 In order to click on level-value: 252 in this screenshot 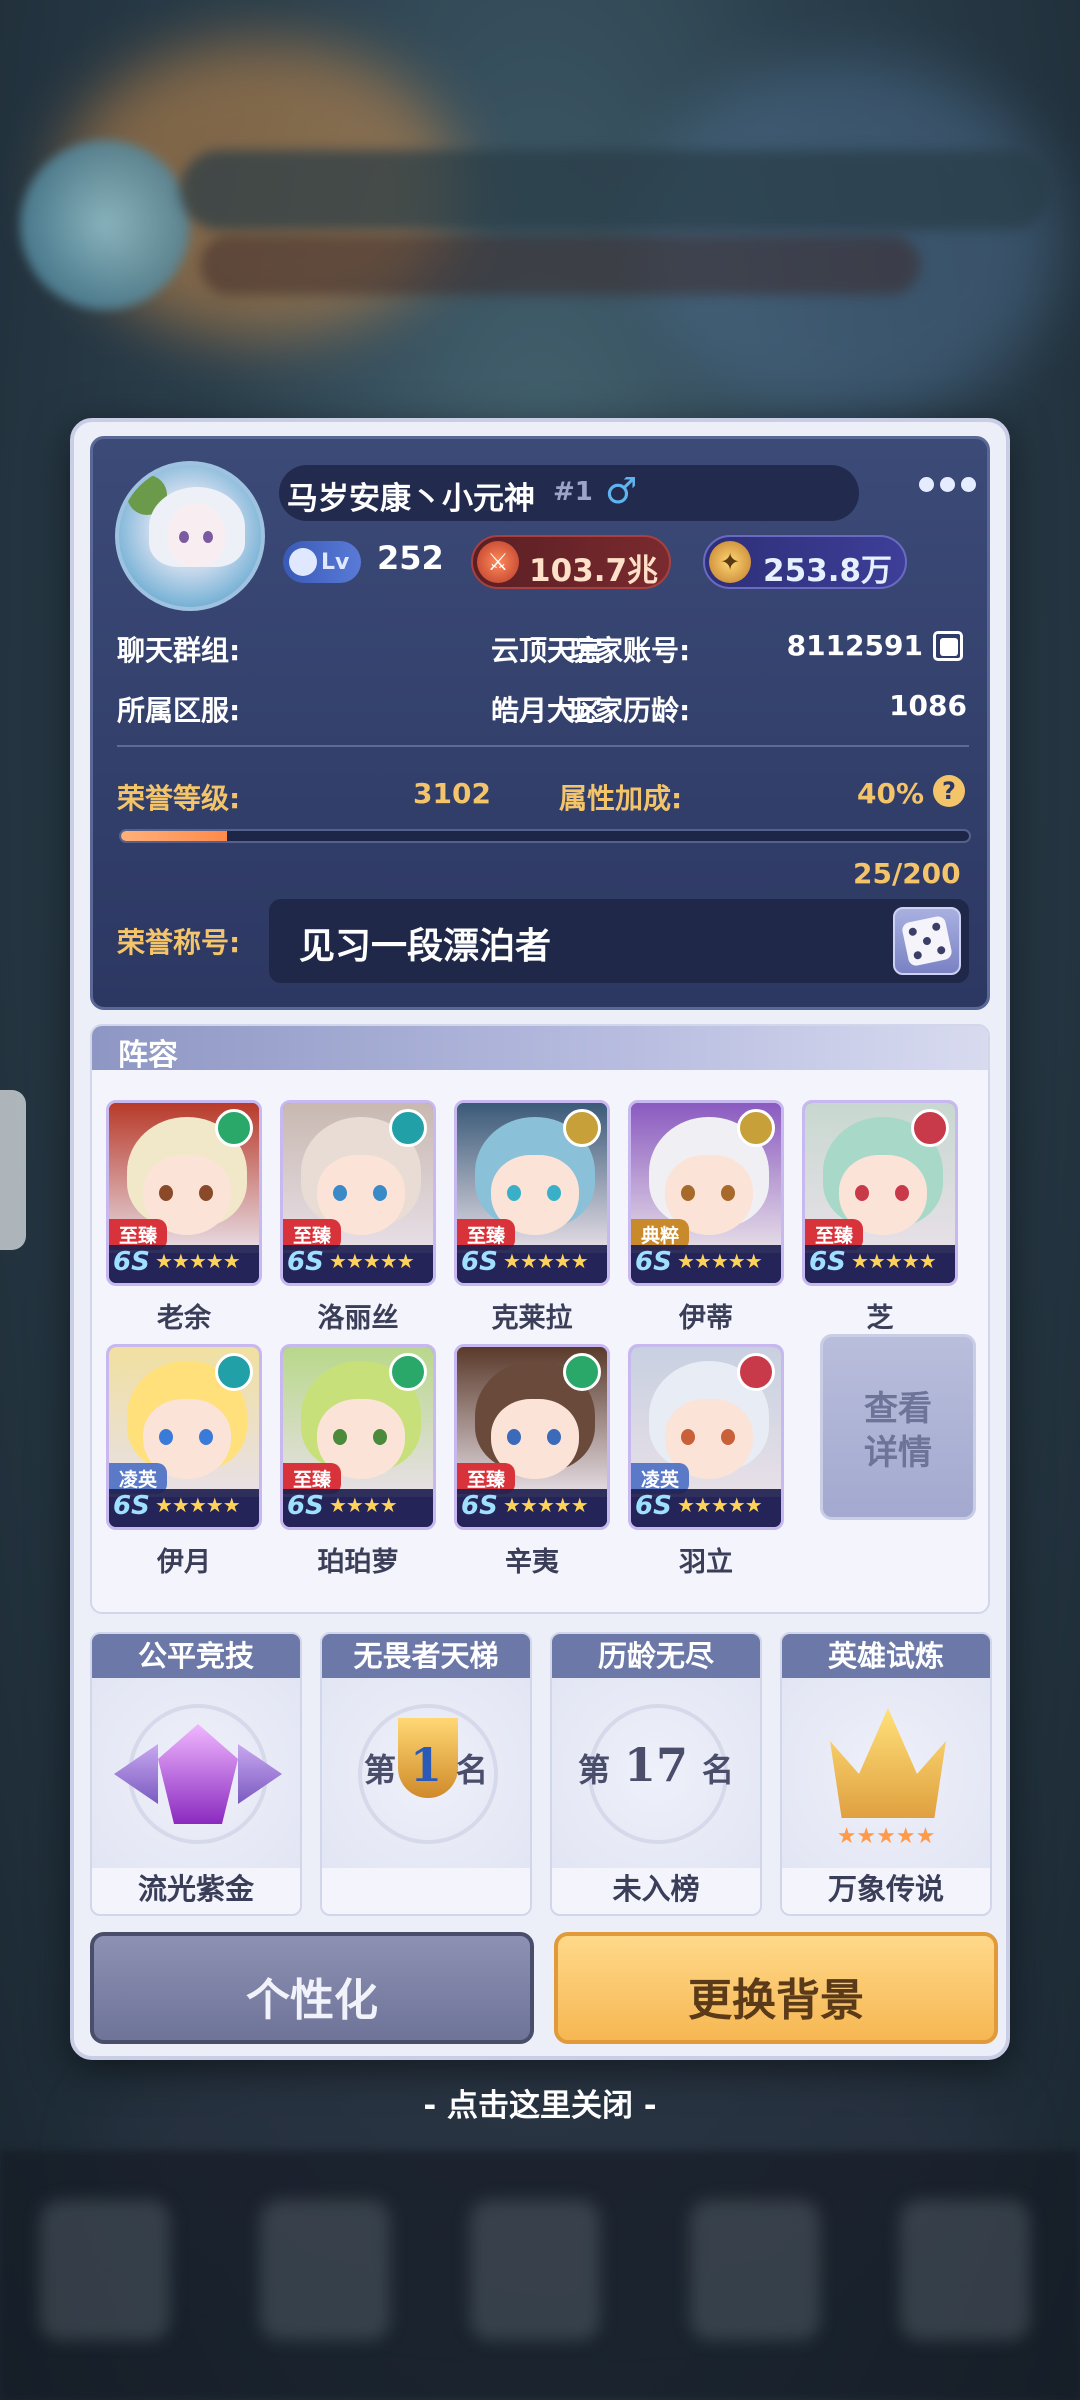, I will do `click(410, 558)`.